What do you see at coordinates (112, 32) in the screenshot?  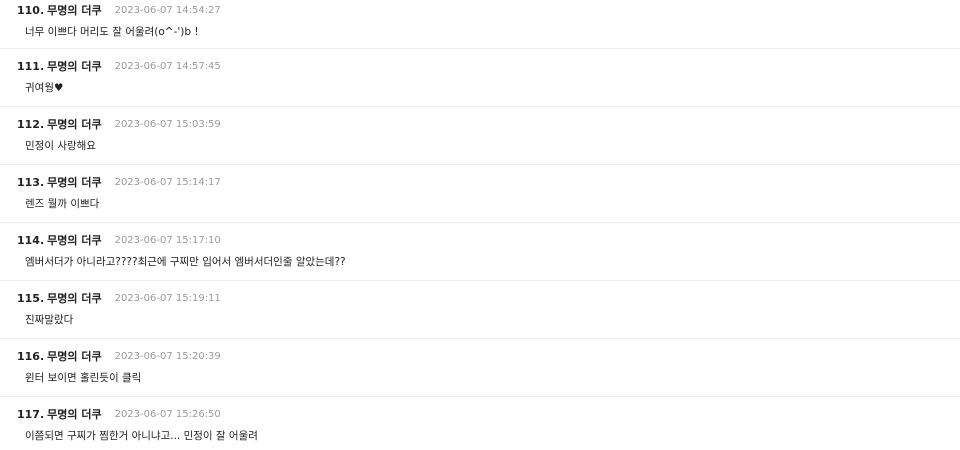 I see `comment-text: 너무 이쁘다 머리도 잘 어울려(o^-')b !` at bounding box center [112, 32].